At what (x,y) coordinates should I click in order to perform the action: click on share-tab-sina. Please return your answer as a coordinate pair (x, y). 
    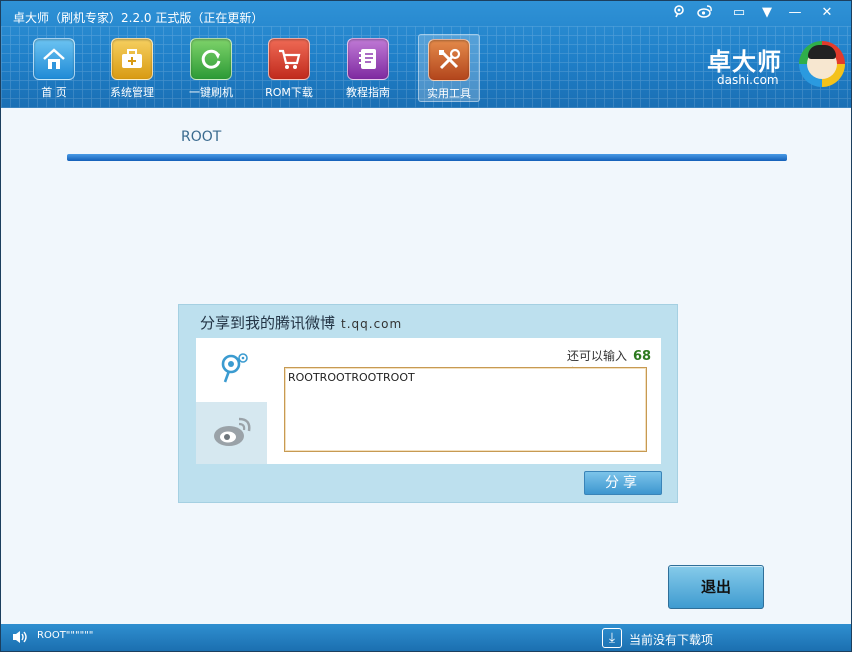
    Looking at the image, I should click on (231, 433).